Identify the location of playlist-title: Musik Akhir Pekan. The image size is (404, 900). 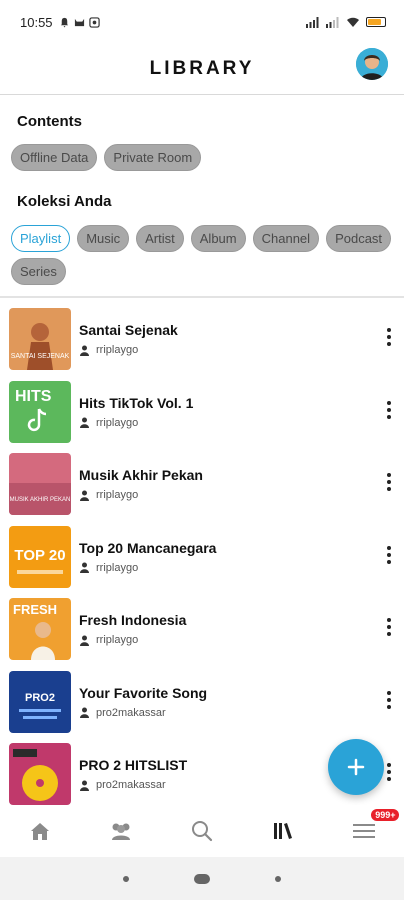
(141, 475).